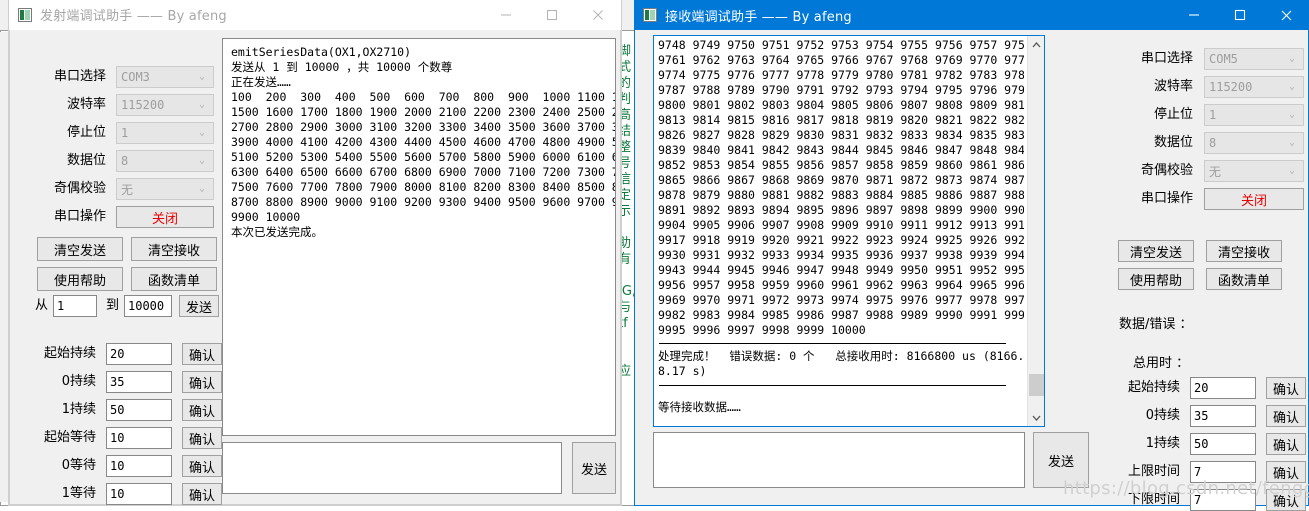 This screenshot has height=511, width=1309. I want to click on chevron-down-icon: ⌄, so click(202, 132).